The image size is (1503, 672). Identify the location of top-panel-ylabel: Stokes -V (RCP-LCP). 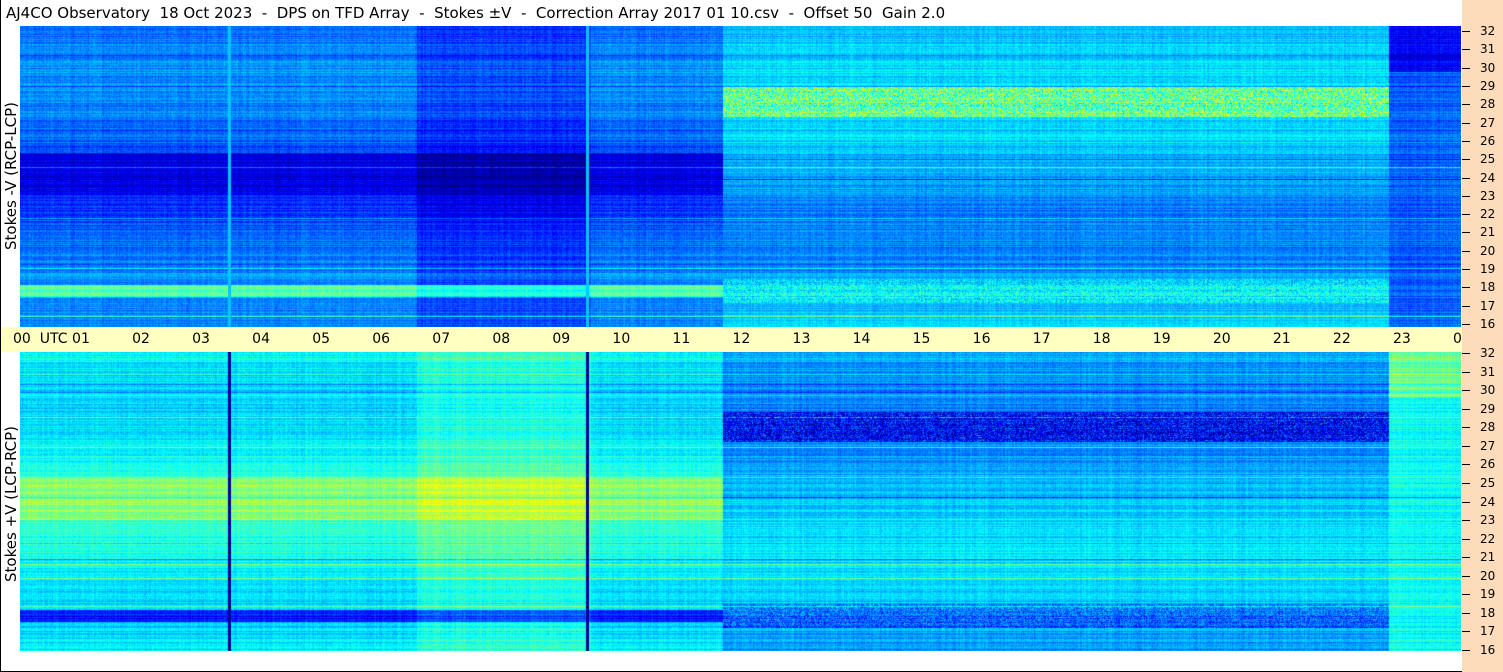
(11, 176).